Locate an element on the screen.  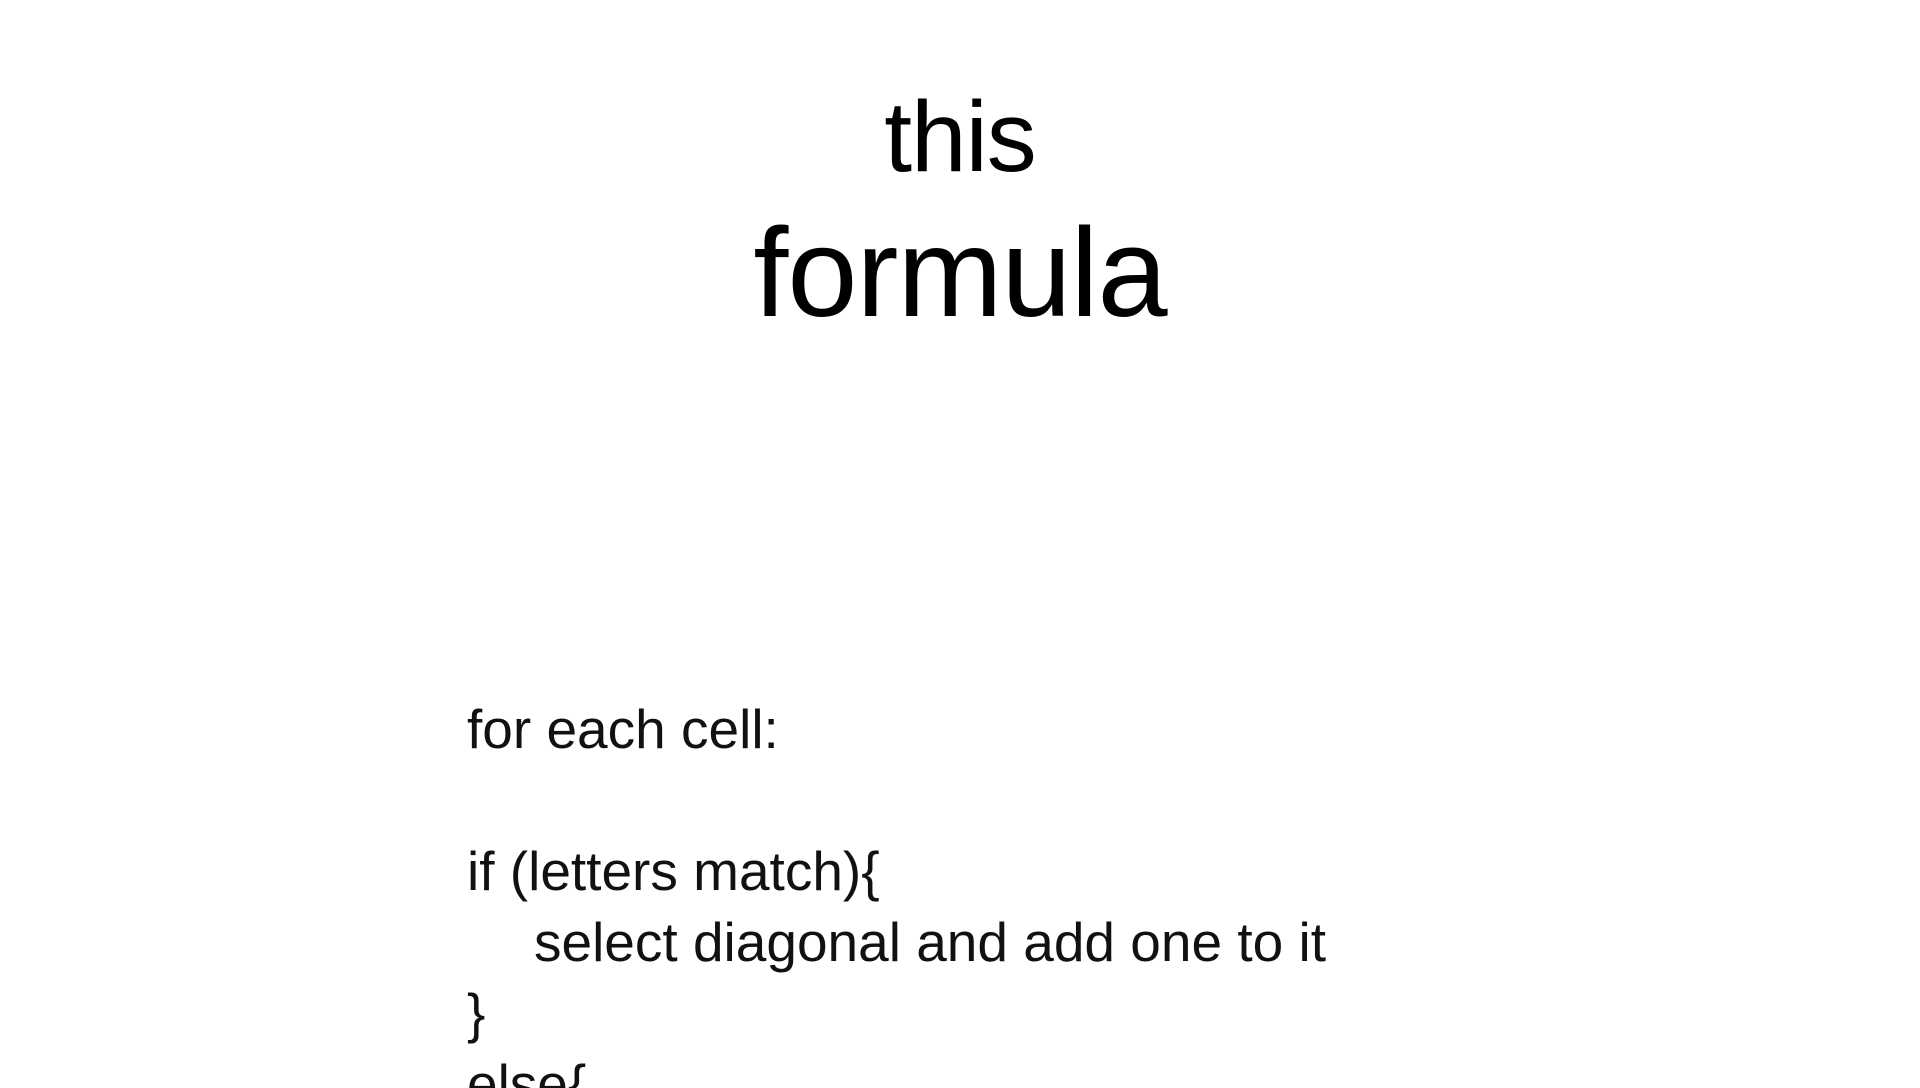
code-line-else: else{ is located at coordinates (527, 1070).